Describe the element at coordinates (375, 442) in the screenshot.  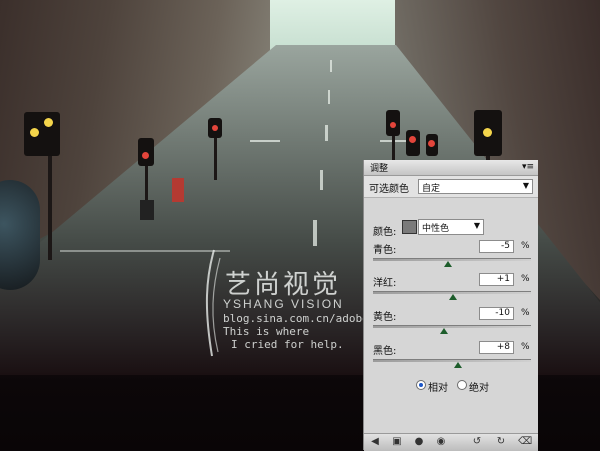
I see `back-icon: ◀` at that location.